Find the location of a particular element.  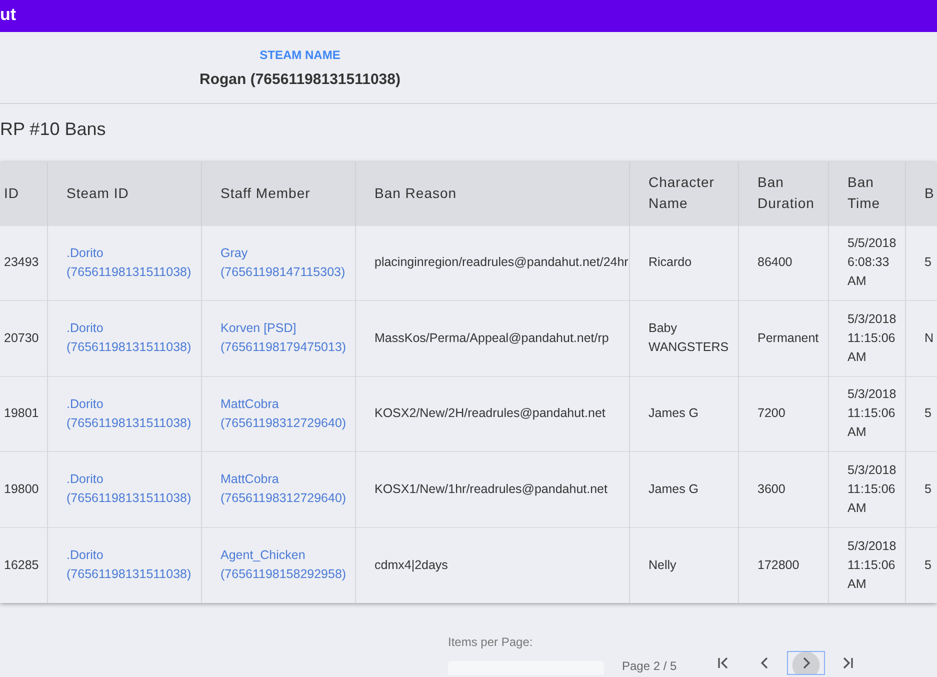

table-cell: 20730 is located at coordinates (23, 338).